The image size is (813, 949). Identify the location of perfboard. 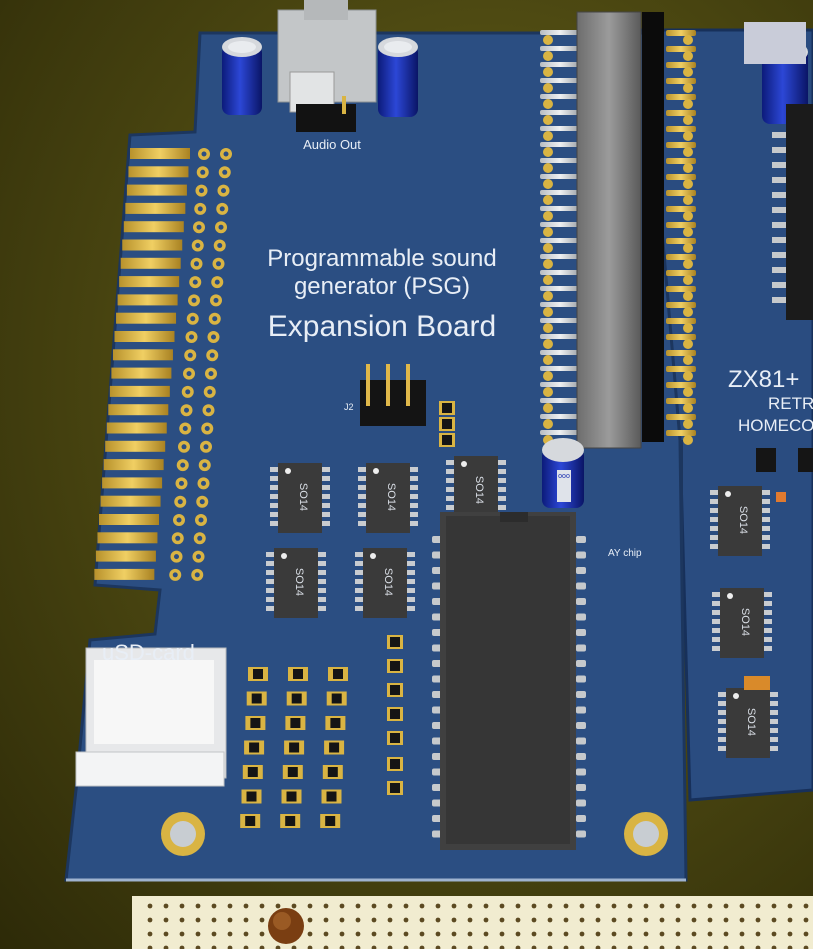
(472, 922).